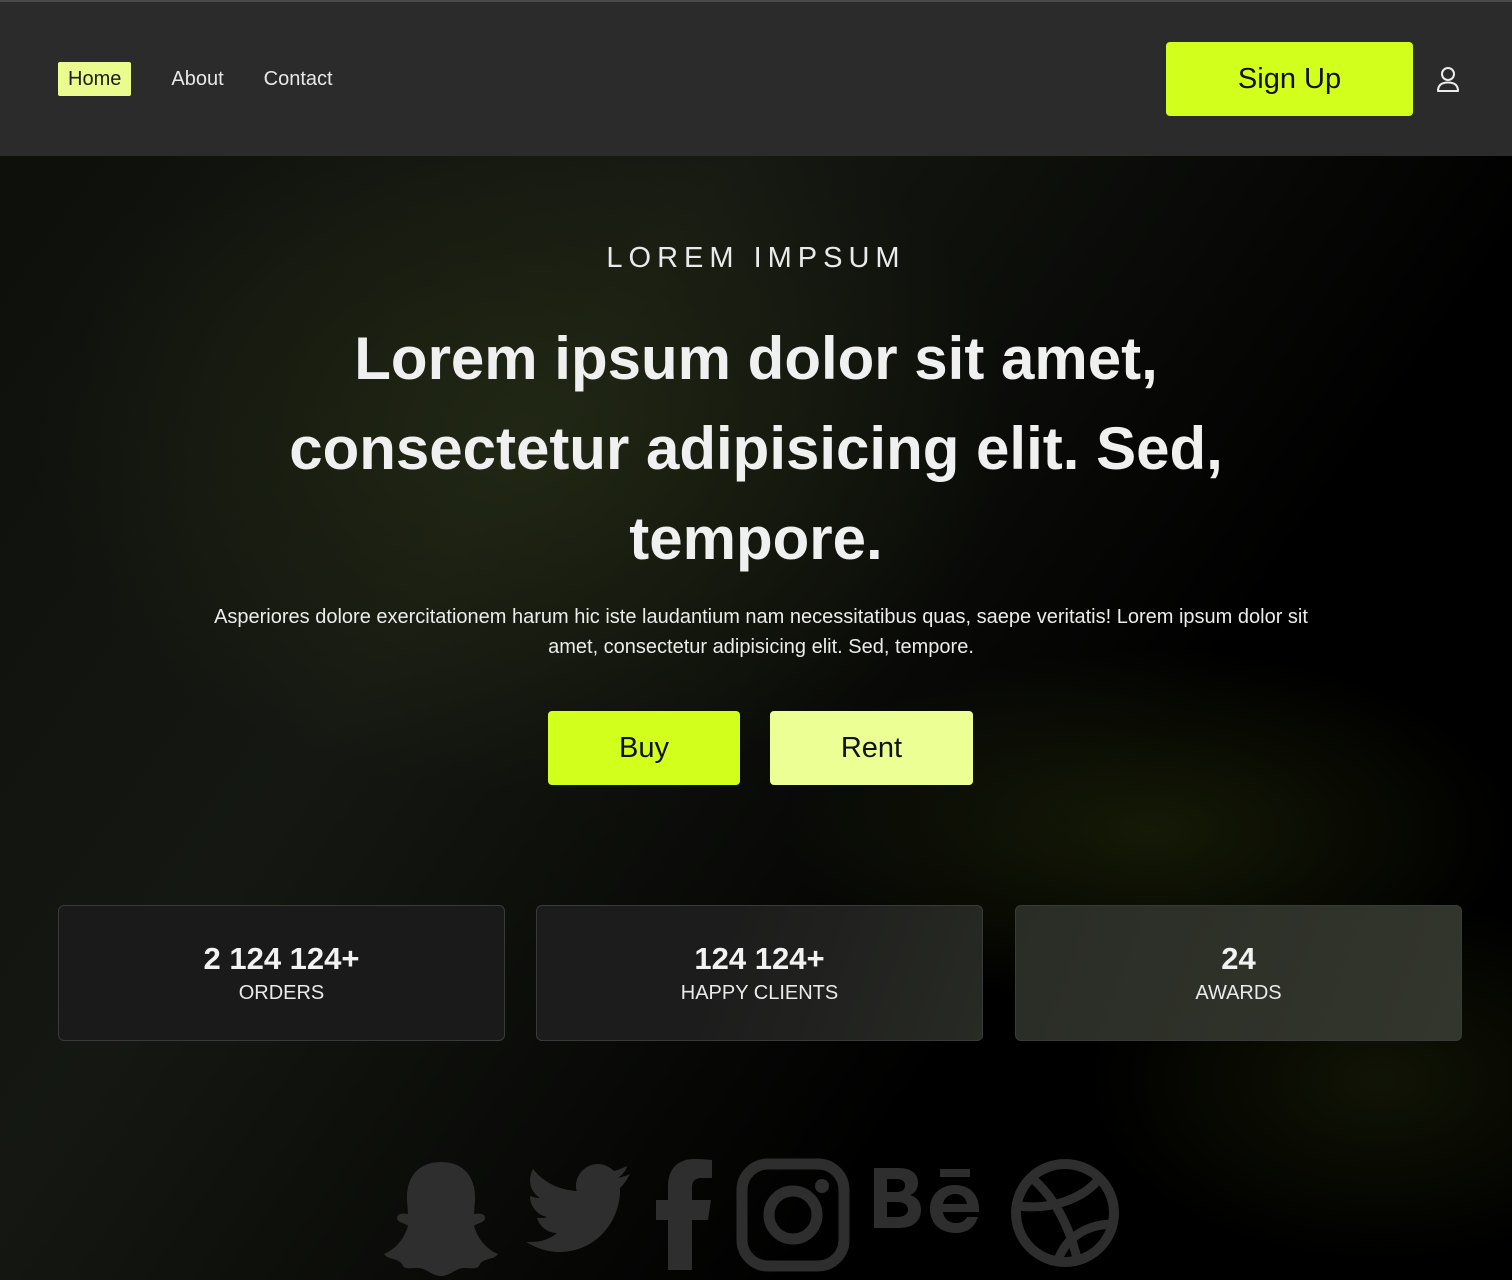  I want to click on facebook-icon, so click(684, 1214).